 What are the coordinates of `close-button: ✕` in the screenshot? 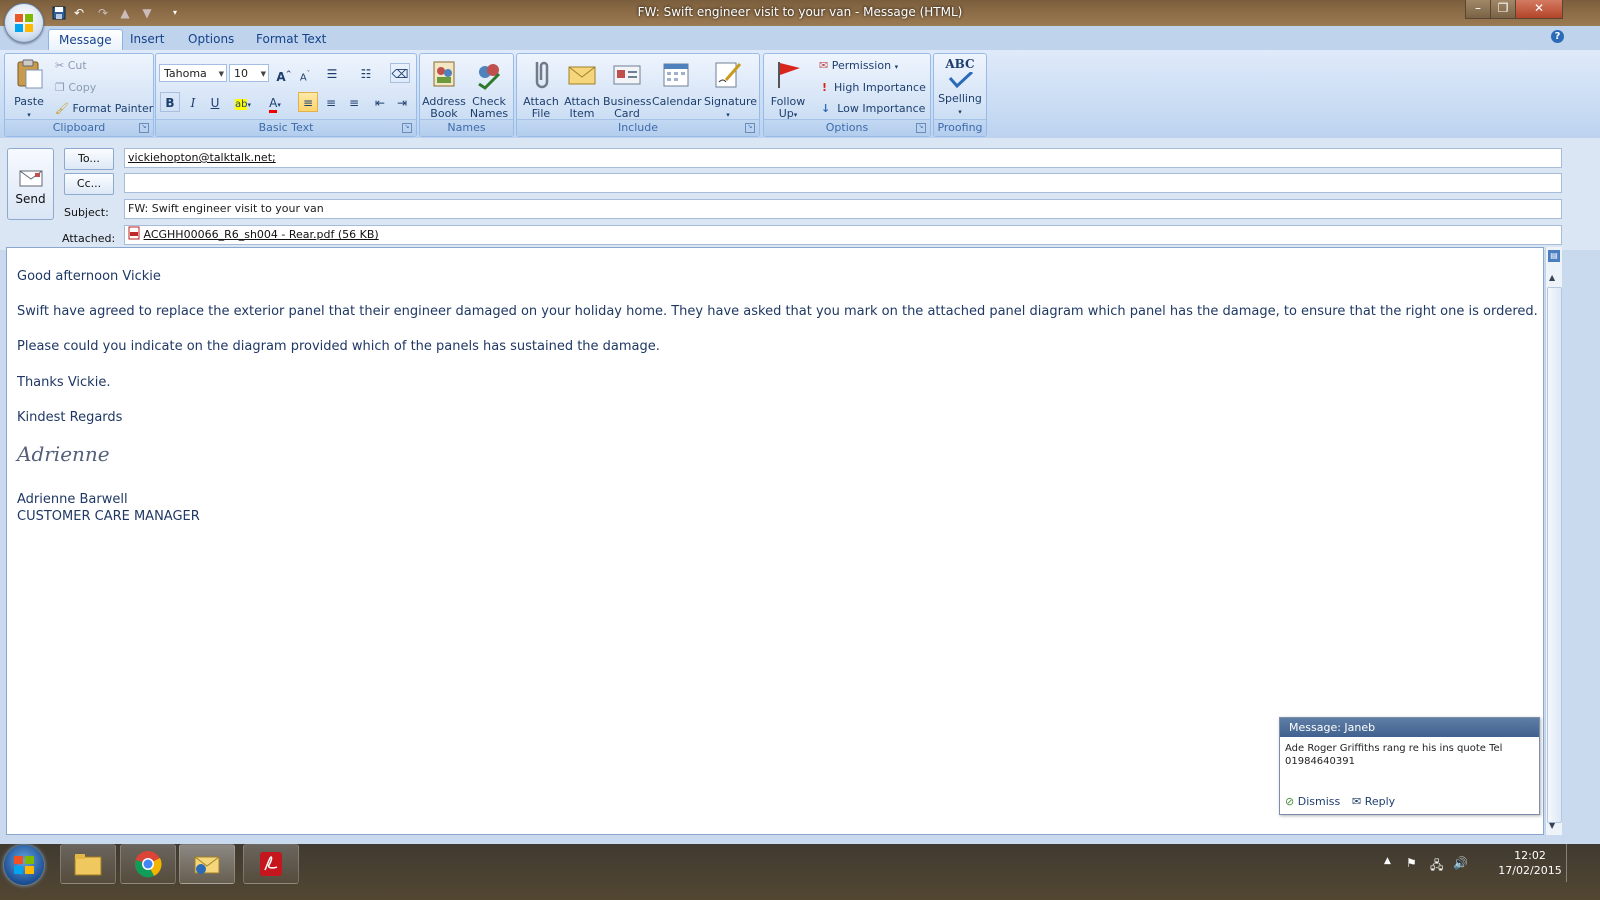 It's located at (1539, 9).